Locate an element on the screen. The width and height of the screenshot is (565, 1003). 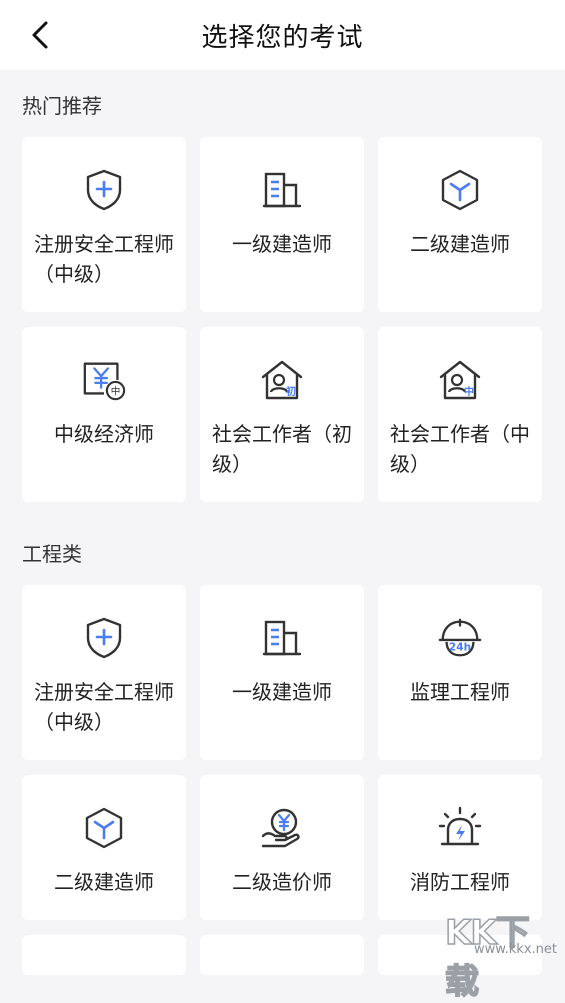
exam-card-label: 消防工程师 is located at coordinates (460, 882).